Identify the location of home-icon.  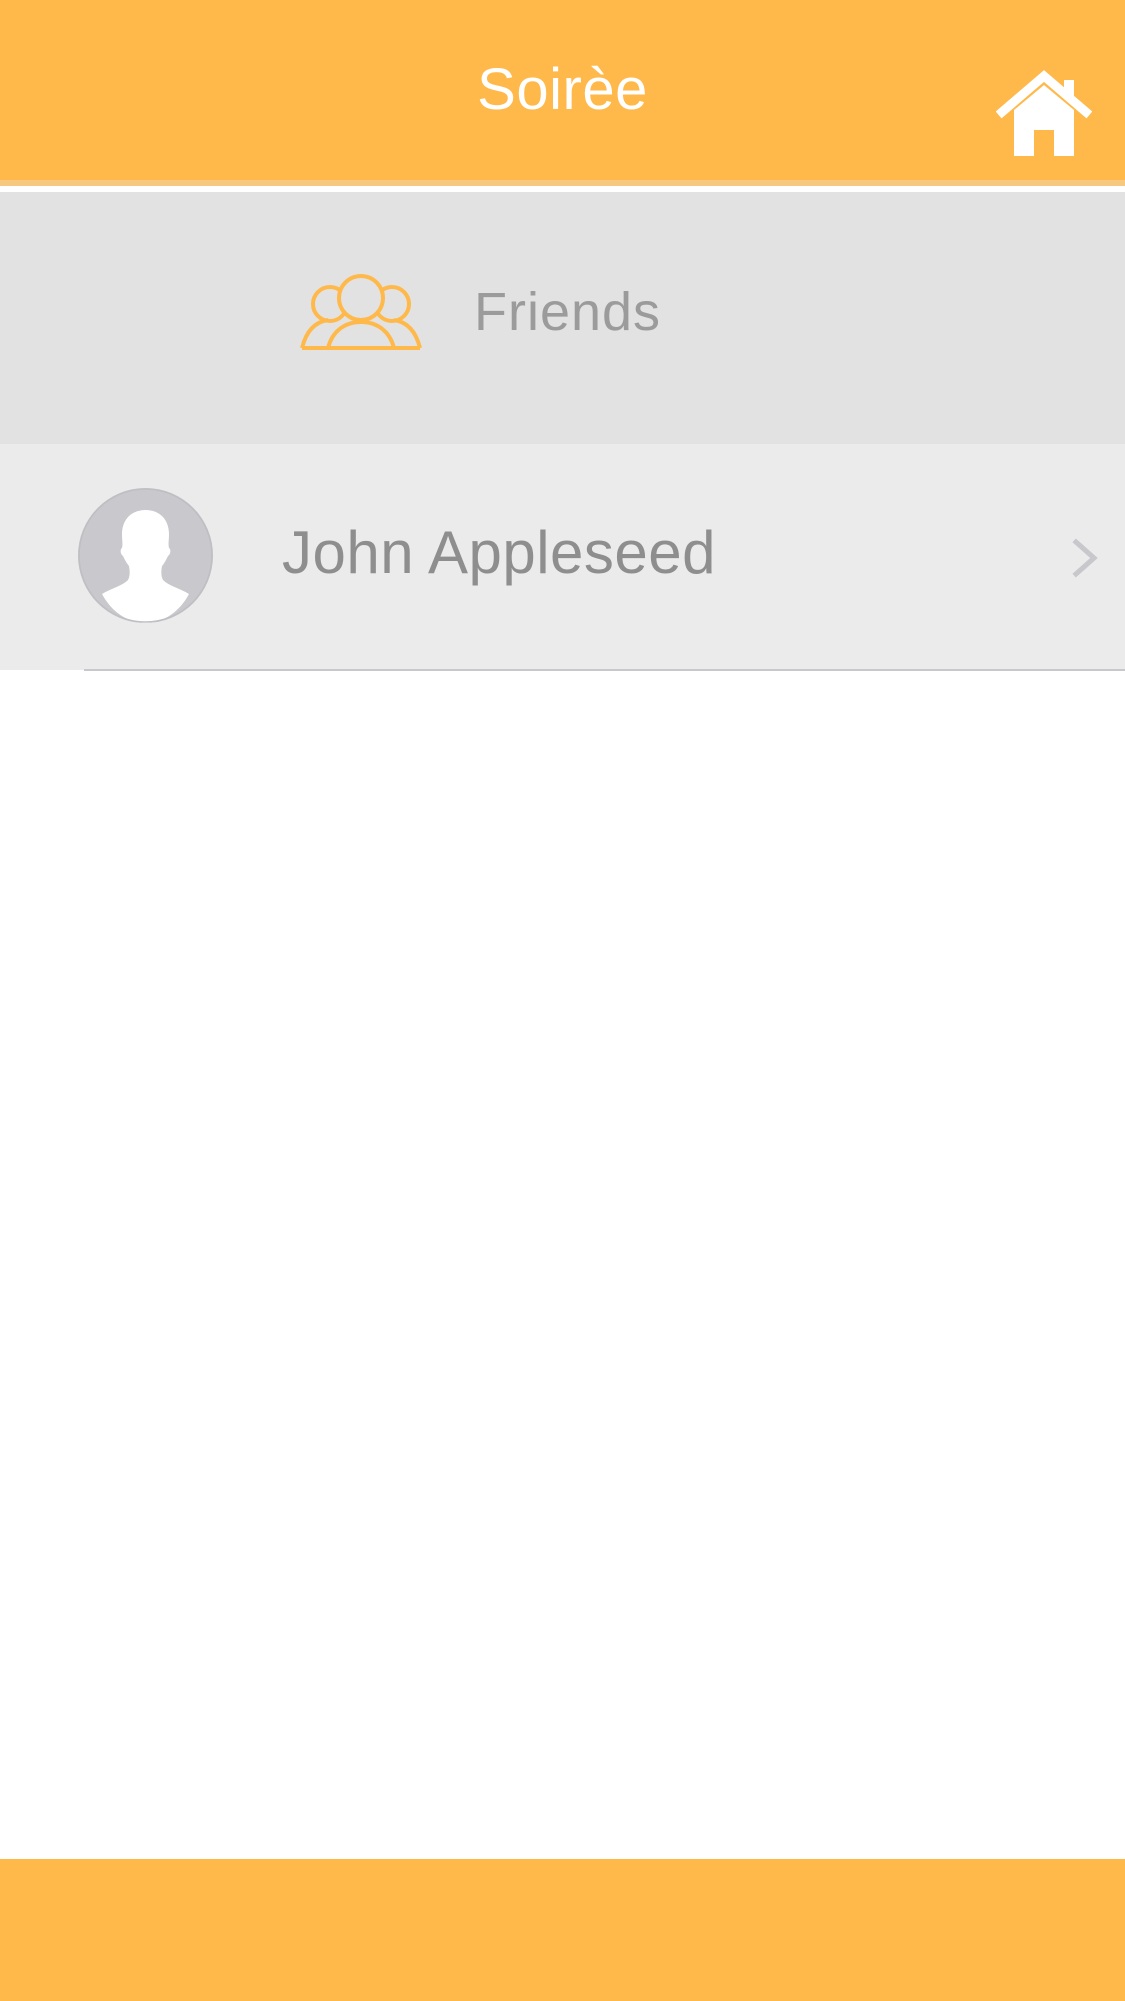
(1044, 113).